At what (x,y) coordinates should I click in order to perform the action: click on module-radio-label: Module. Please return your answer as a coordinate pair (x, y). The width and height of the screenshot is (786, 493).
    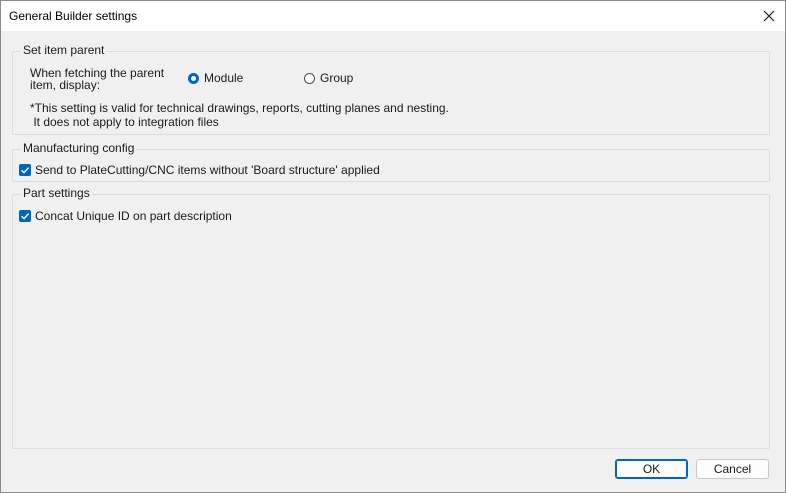
    Looking at the image, I should click on (224, 78).